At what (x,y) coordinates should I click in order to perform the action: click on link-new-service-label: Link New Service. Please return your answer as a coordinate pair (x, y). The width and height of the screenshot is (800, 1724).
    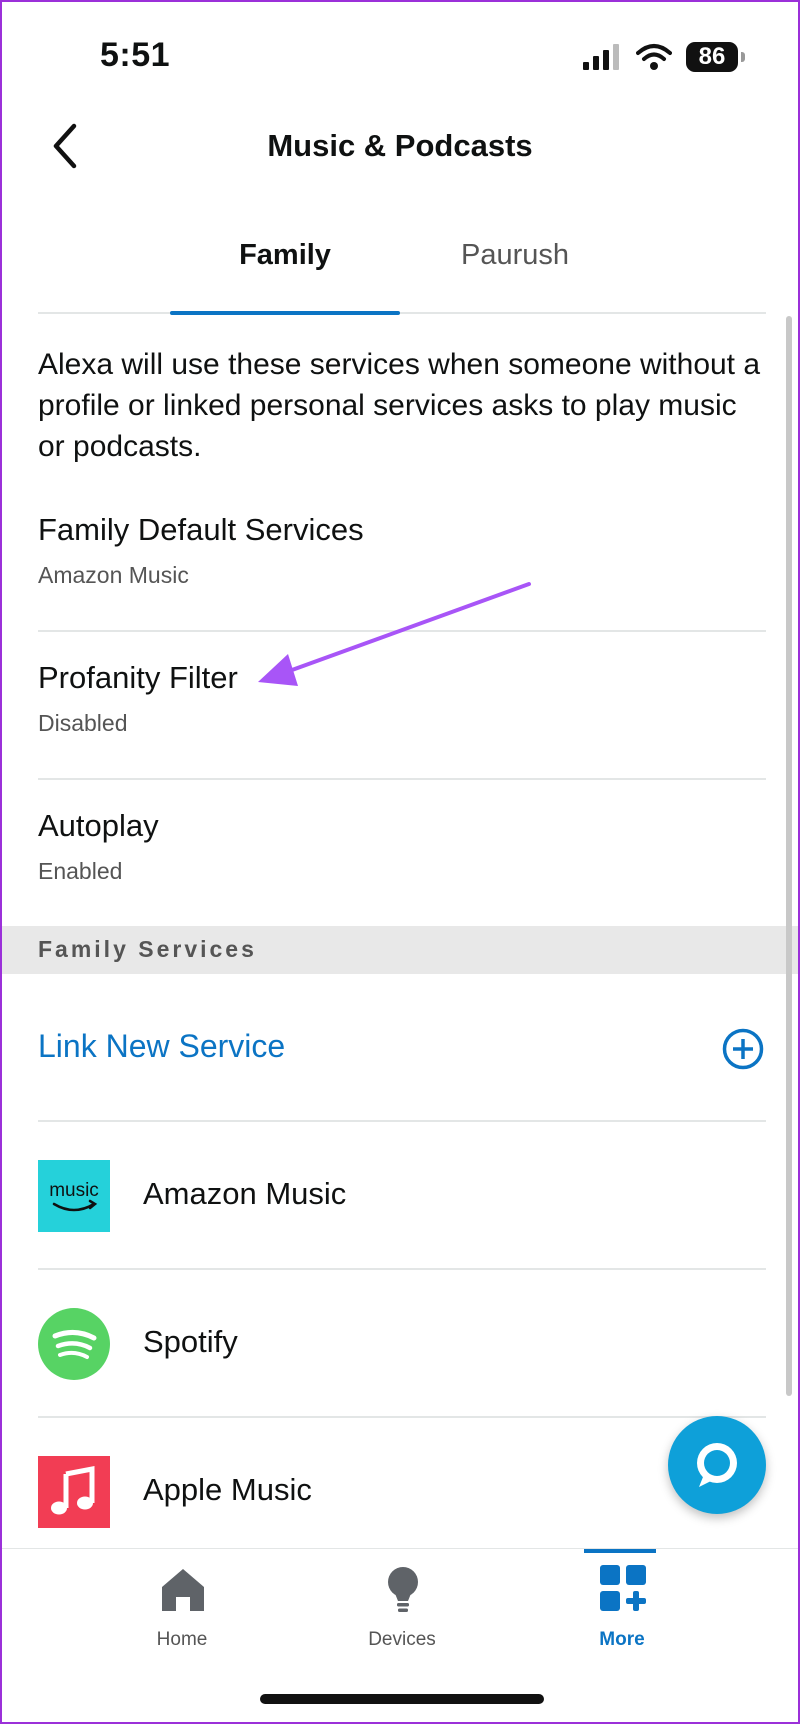
    Looking at the image, I should click on (162, 1046).